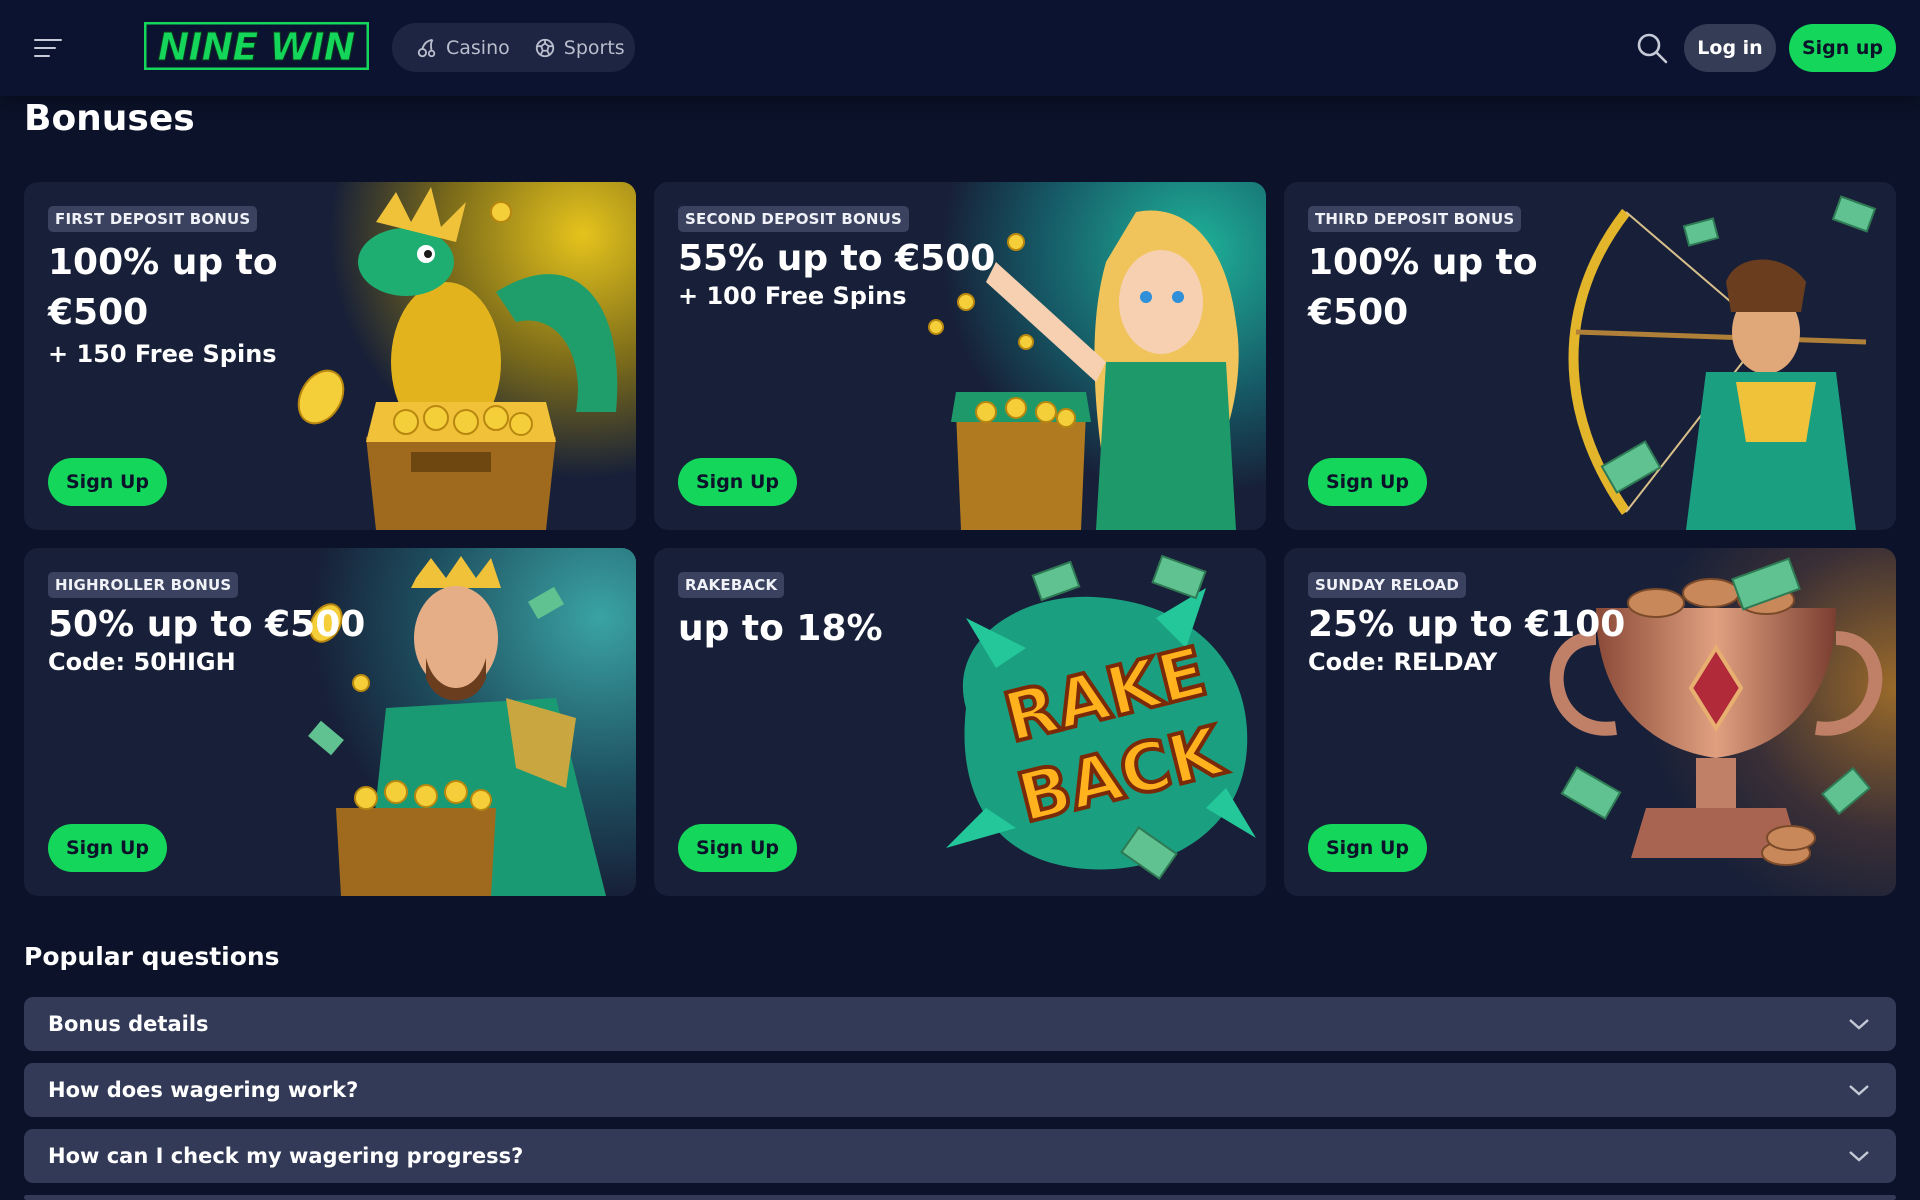 Image resolution: width=1920 pixels, height=1200 pixels. What do you see at coordinates (731, 585) in the screenshot?
I see `bonus-badge: RAKEBACK` at bounding box center [731, 585].